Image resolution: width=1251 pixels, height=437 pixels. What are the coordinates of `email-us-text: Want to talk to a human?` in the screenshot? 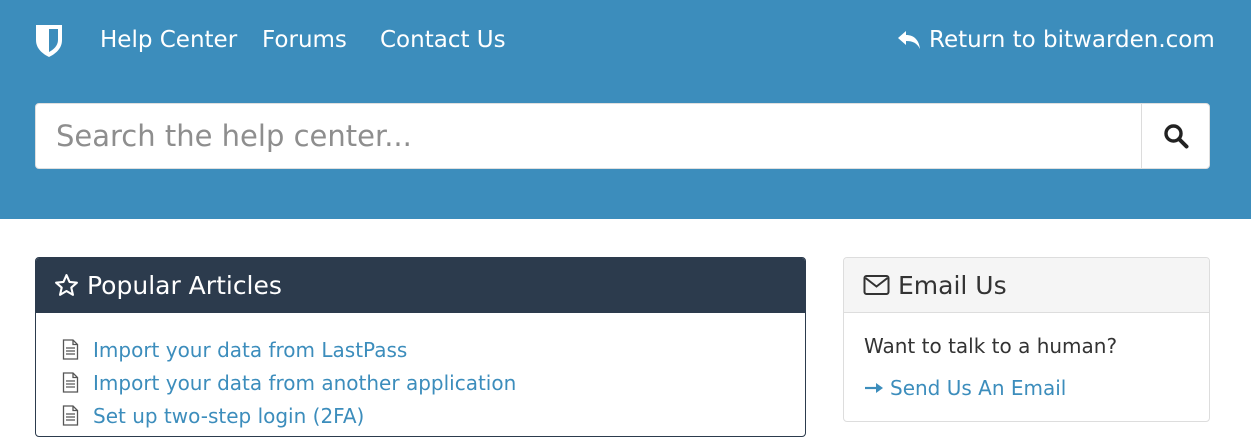 It's located at (991, 346).